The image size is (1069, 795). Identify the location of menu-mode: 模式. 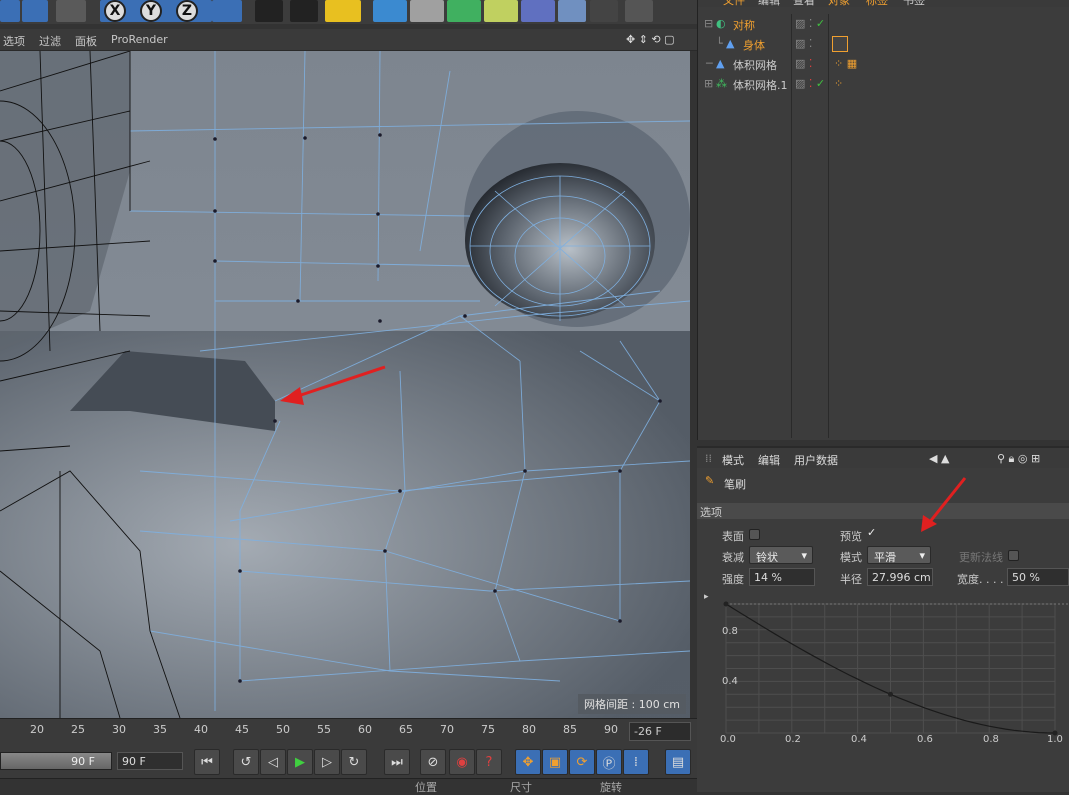
(733, 460).